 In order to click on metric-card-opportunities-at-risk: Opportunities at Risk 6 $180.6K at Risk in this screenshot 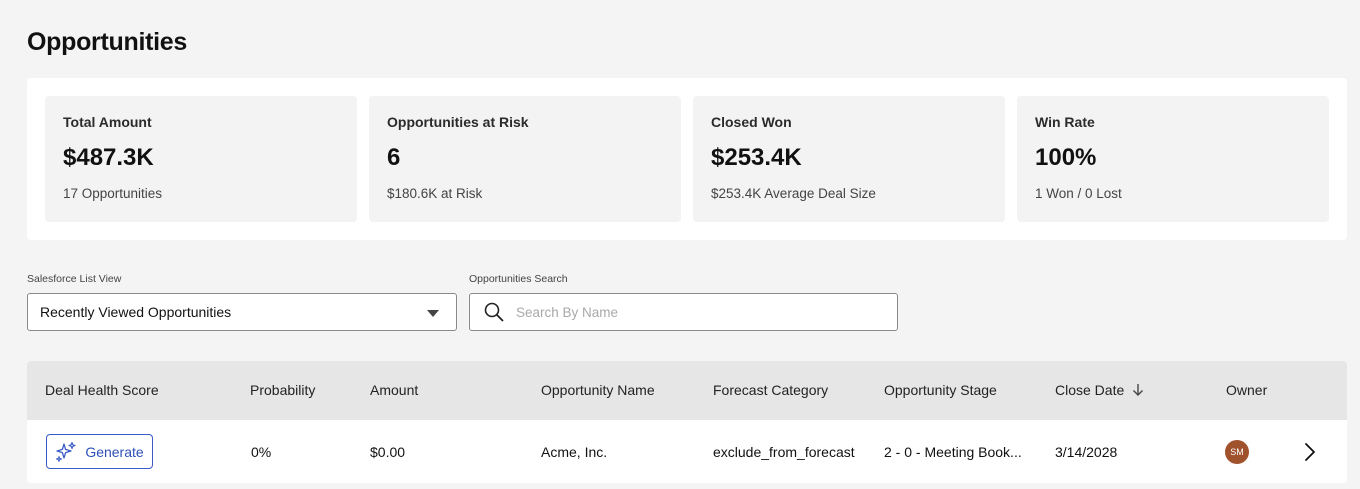, I will do `click(525, 159)`.